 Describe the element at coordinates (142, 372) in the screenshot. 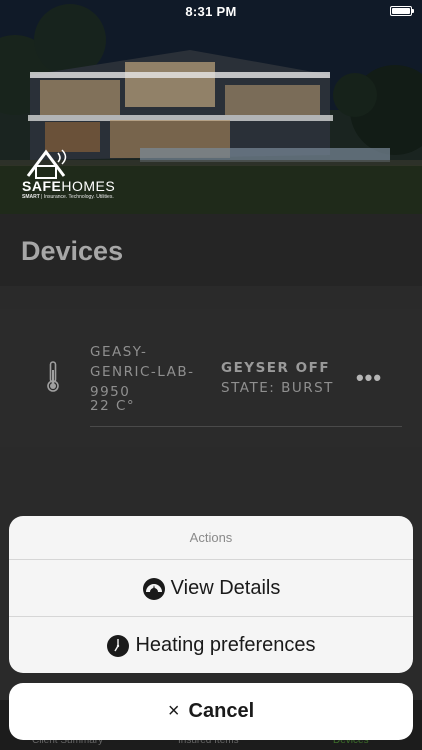

I see `device-name: GEASY-GENRIC-LAB-9950` at that location.